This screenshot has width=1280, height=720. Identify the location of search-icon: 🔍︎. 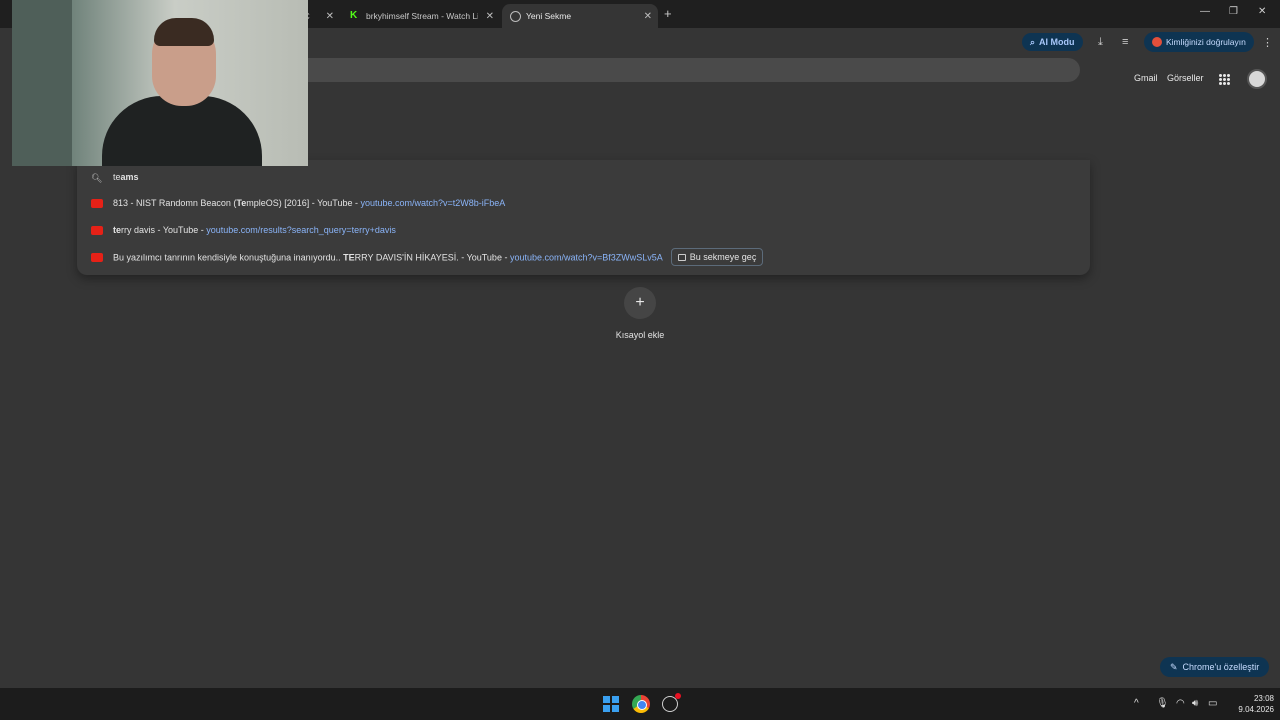
(97, 177).